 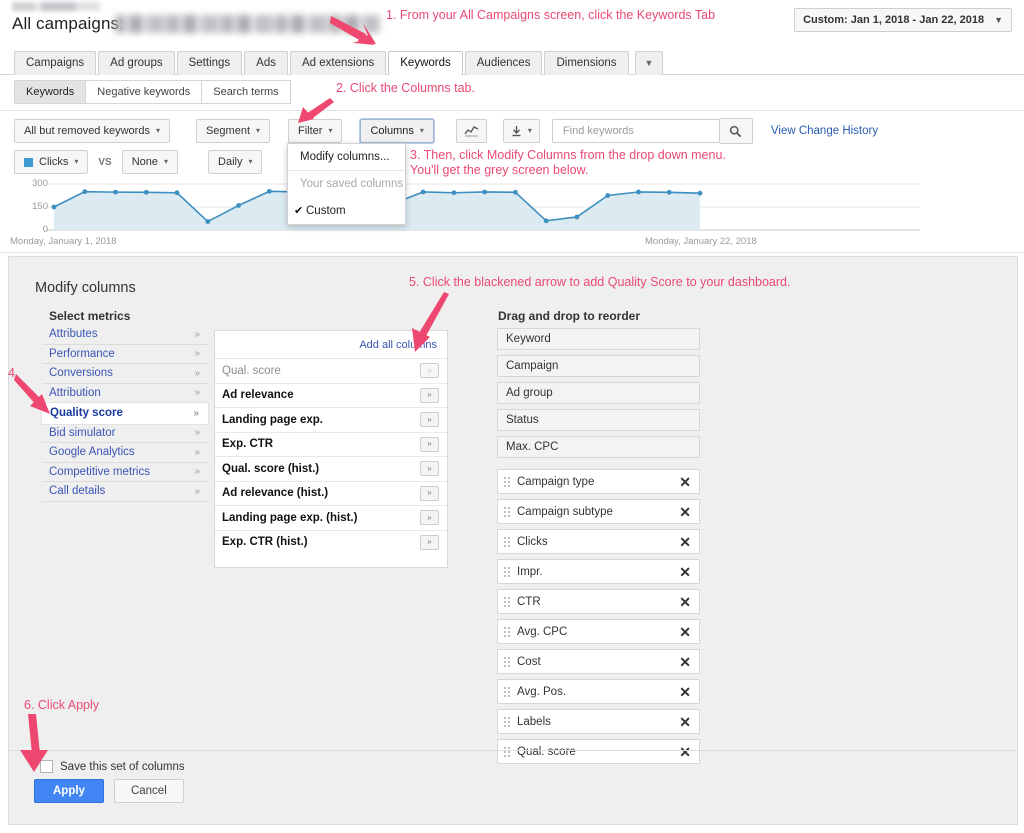 I want to click on metric-category-competitive-metrics: Competitive metrics », so click(x=125, y=472).